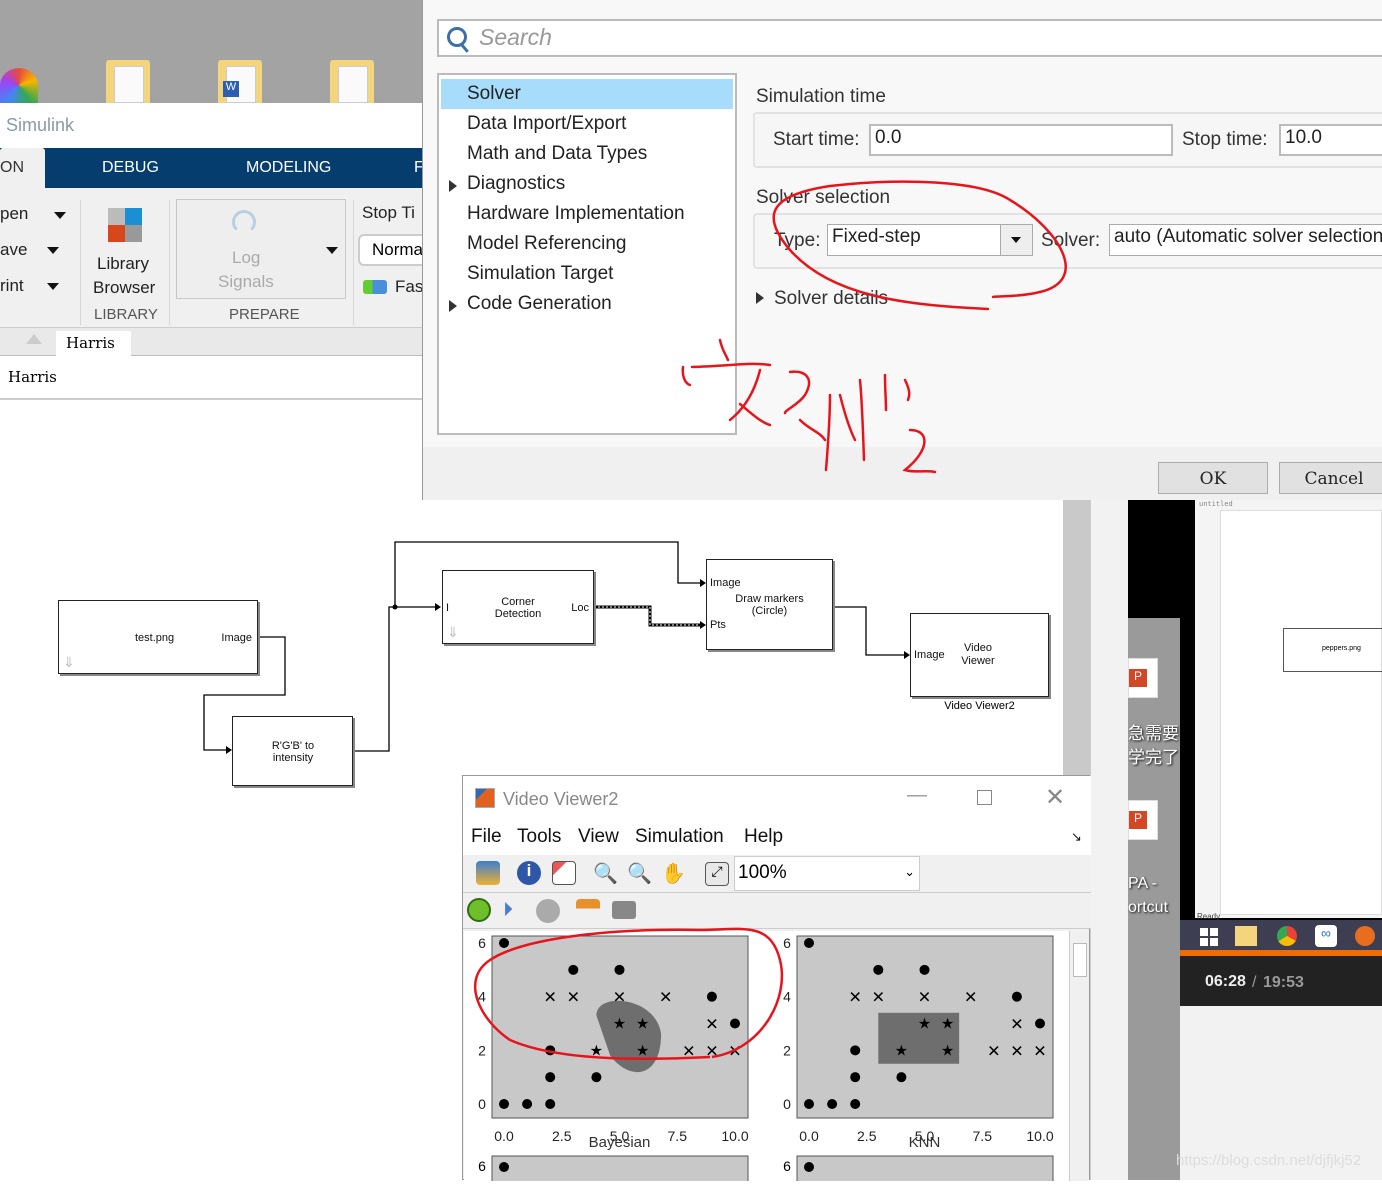 The width and height of the screenshot is (1382, 1186). Describe the element at coordinates (598, 837) in the screenshot. I see `menu-view: View` at that location.